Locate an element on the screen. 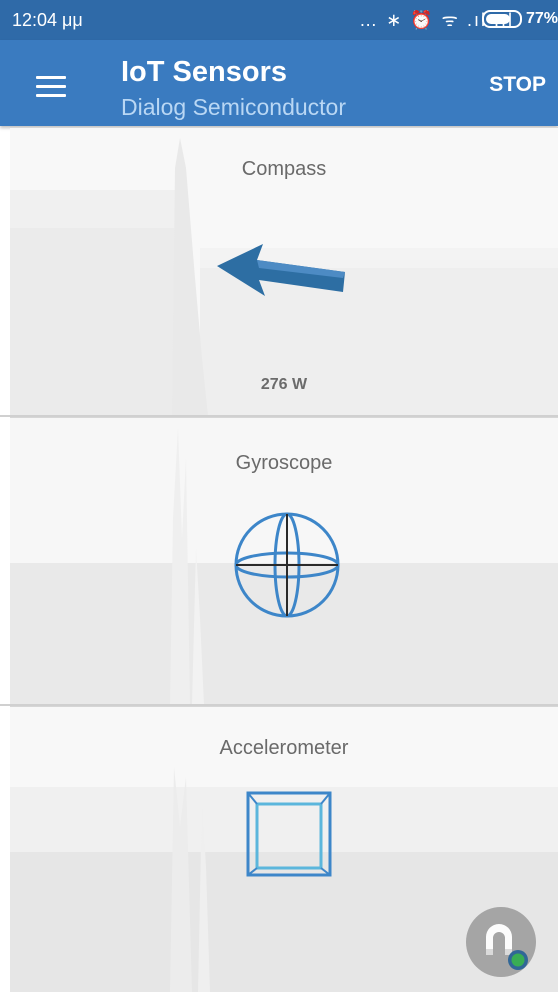 Image resolution: width=558 pixels, height=992 pixels. app-bar: IoT Sensors Dialog Semiconductor STOP is located at coordinates (279, 83).